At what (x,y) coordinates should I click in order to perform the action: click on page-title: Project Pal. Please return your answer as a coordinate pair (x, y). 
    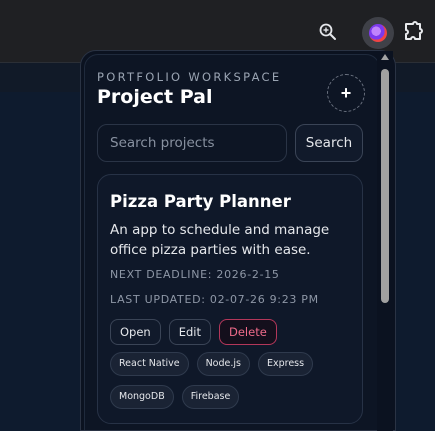
    Looking at the image, I should click on (155, 97).